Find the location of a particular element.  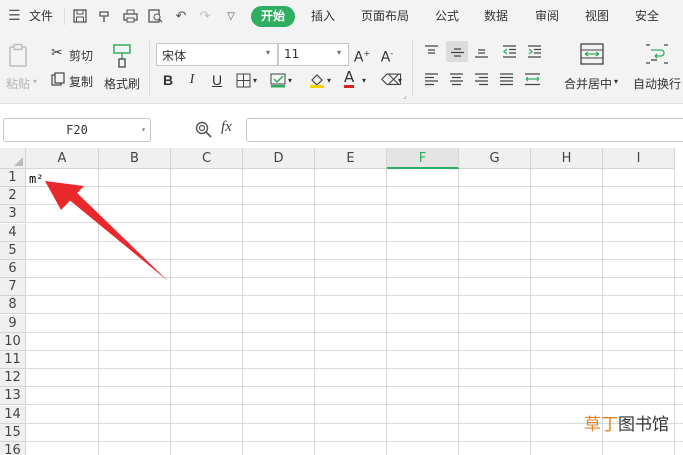

watermark-part2: 图书馆 is located at coordinates (643, 425).